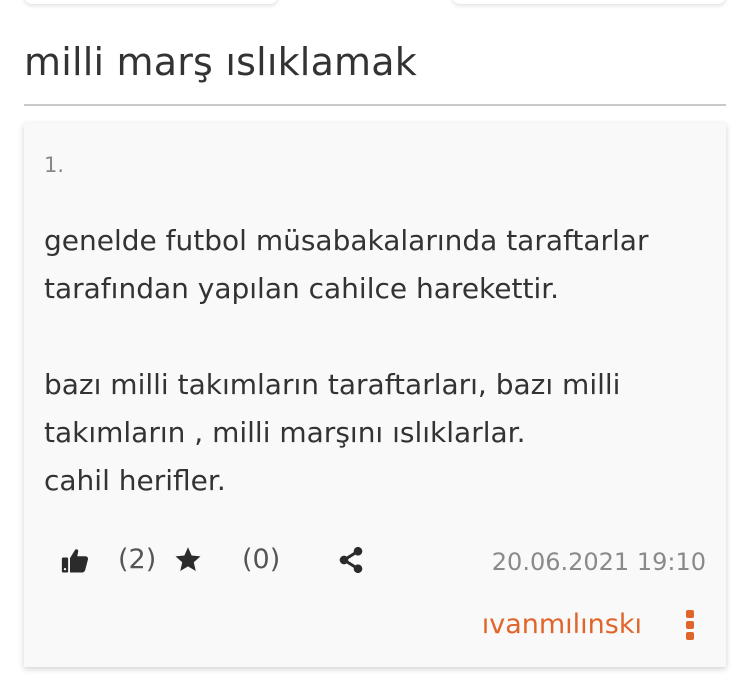 The image size is (750, 678). I want to click on entry-blank-line, so click(374, 337).